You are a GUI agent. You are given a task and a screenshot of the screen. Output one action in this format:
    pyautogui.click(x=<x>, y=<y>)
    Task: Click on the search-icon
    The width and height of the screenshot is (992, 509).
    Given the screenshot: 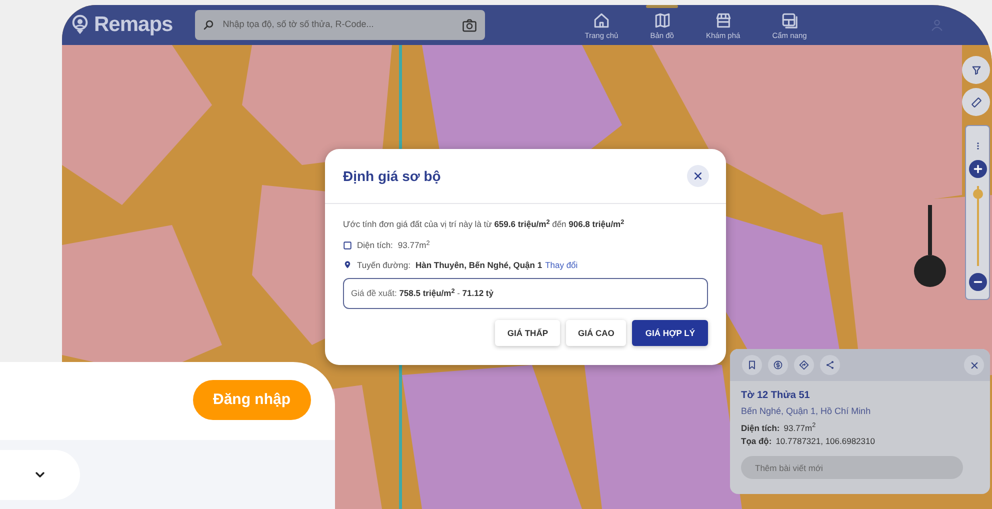 What is the action you would take?
    pyautogui.click(x=208, y=25)
    